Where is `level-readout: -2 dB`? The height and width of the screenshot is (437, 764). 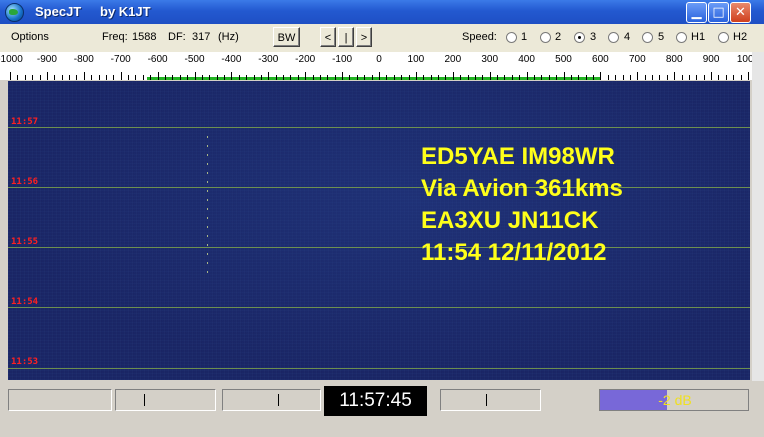
level-readout: -2 dB is located at coordinates (675, 400).